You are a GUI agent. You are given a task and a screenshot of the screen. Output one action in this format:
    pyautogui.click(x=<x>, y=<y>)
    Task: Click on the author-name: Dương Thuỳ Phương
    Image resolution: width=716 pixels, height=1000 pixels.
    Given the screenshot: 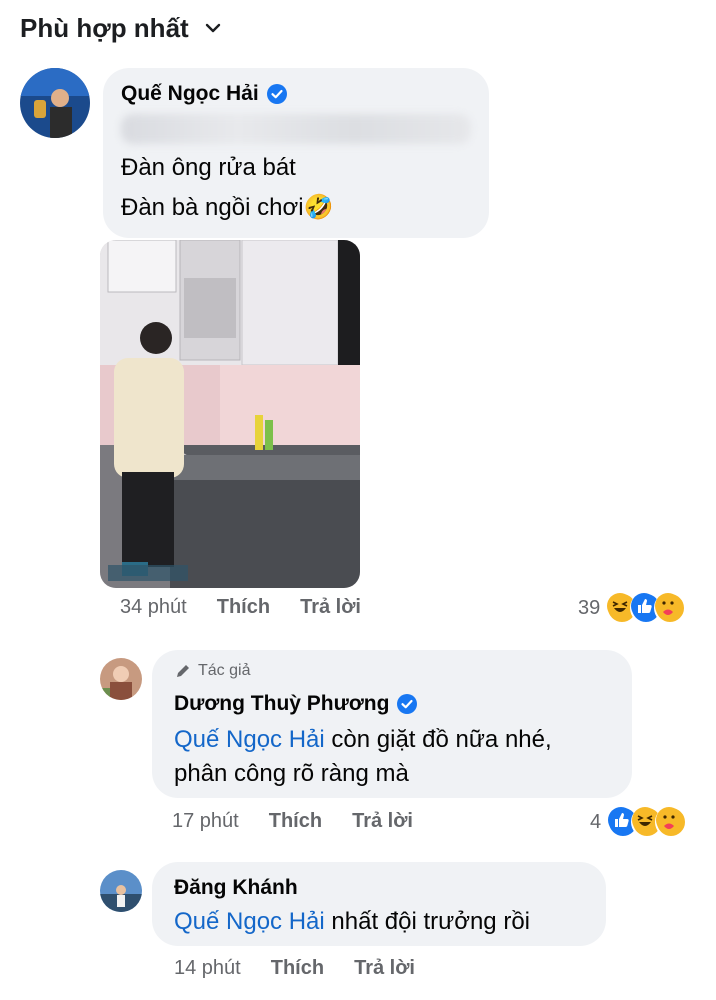 What is the action you would take?
    pyautogui.click(x=281, y=704)
    